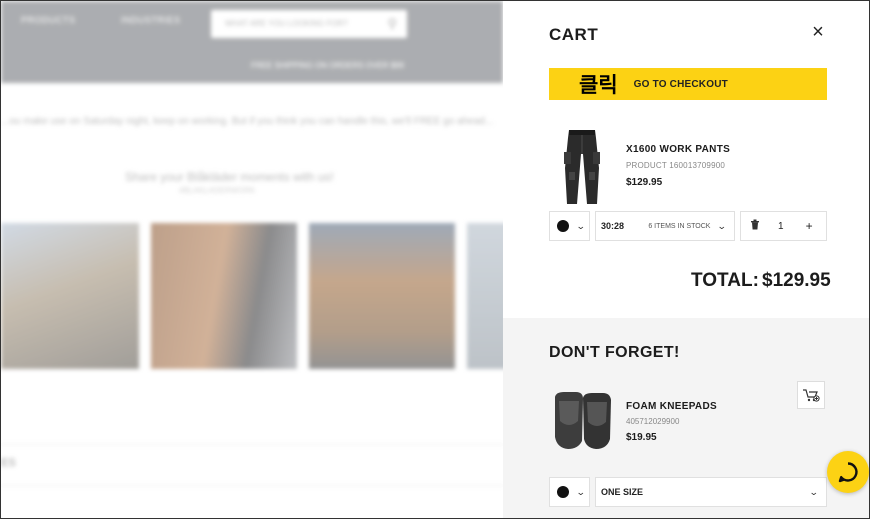  I want to click on checkout-button: 클릭 GO TO CHECKOUT, so click(688, 84).